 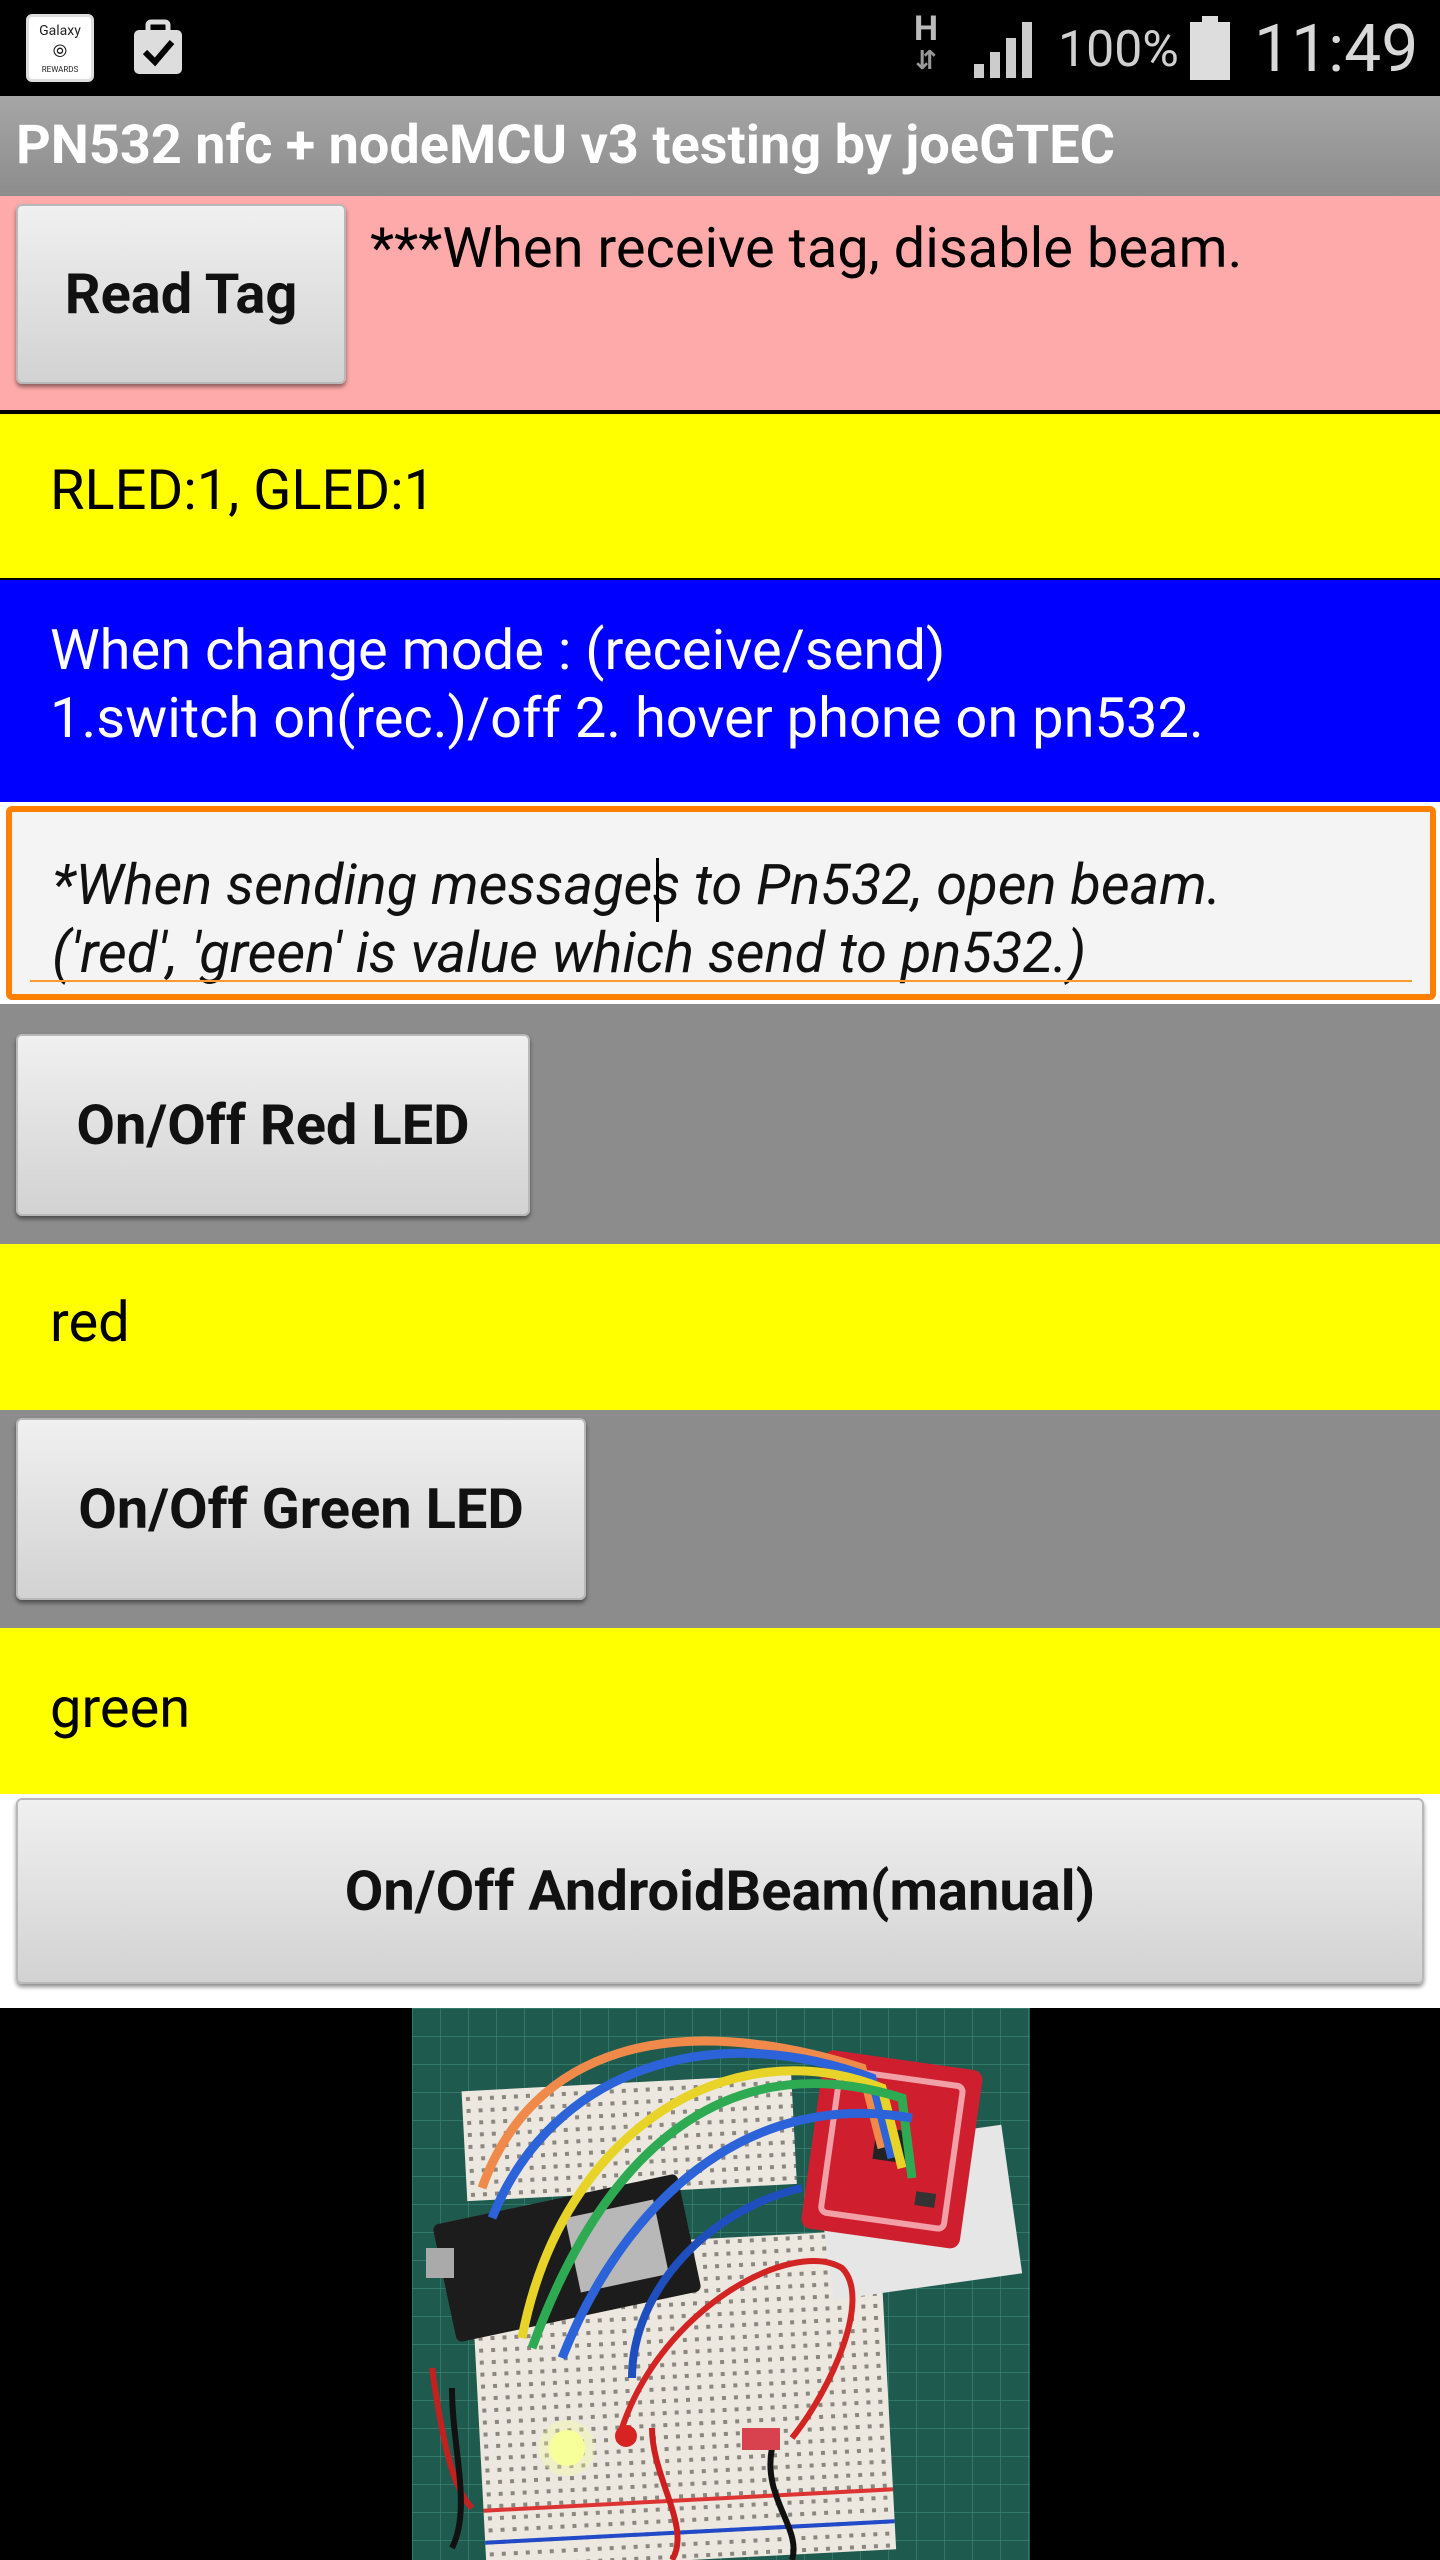 I want to click on battery-icon, so click(x=1210, y=48).